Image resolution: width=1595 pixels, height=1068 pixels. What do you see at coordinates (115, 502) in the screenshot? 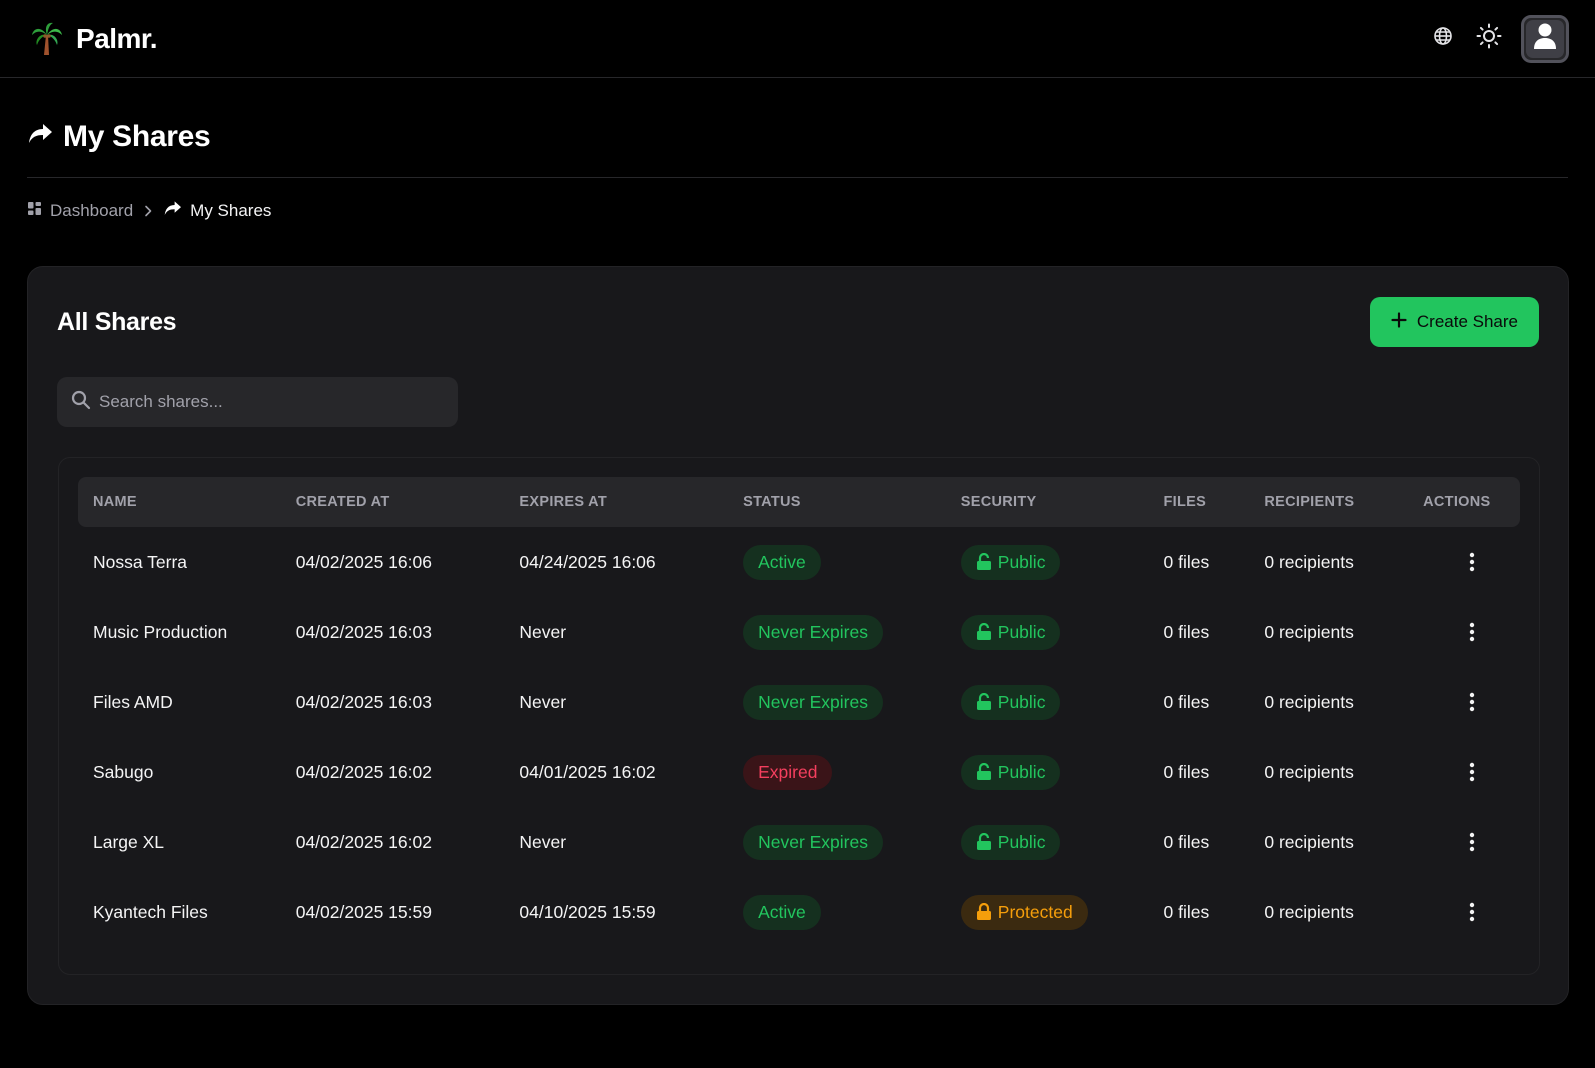
I see `column-header-name: NAME` at bounding box center [115, 502].